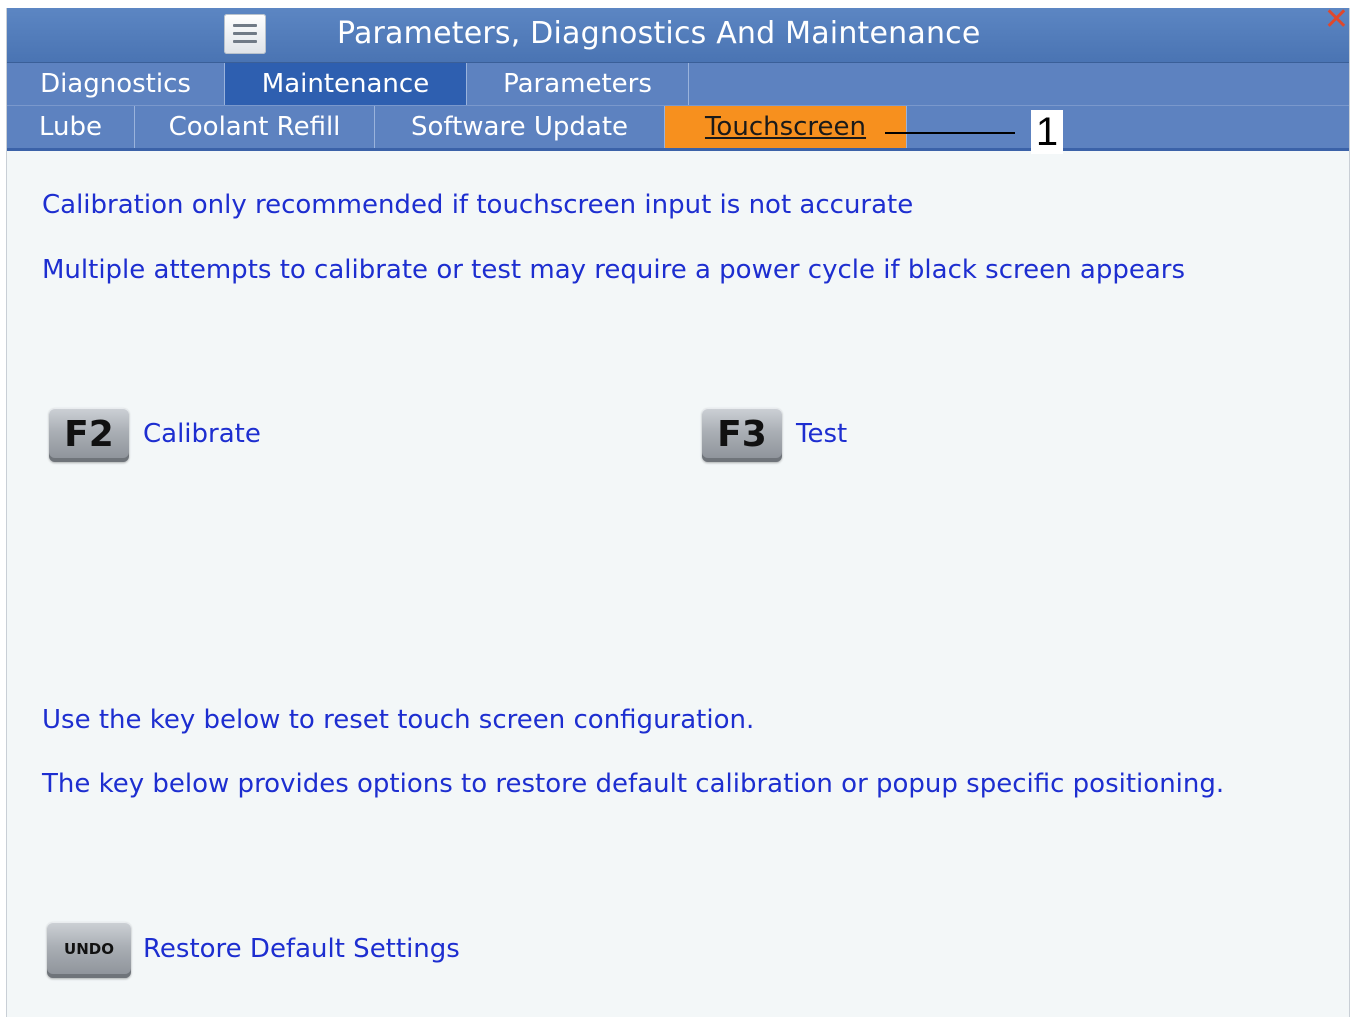 This screenshot has height=1017, width=1351. What do you see at coordinates (1336, 22) in the screenshot?
I see `close-icon: ✕` at bounding box center [1336, 22].